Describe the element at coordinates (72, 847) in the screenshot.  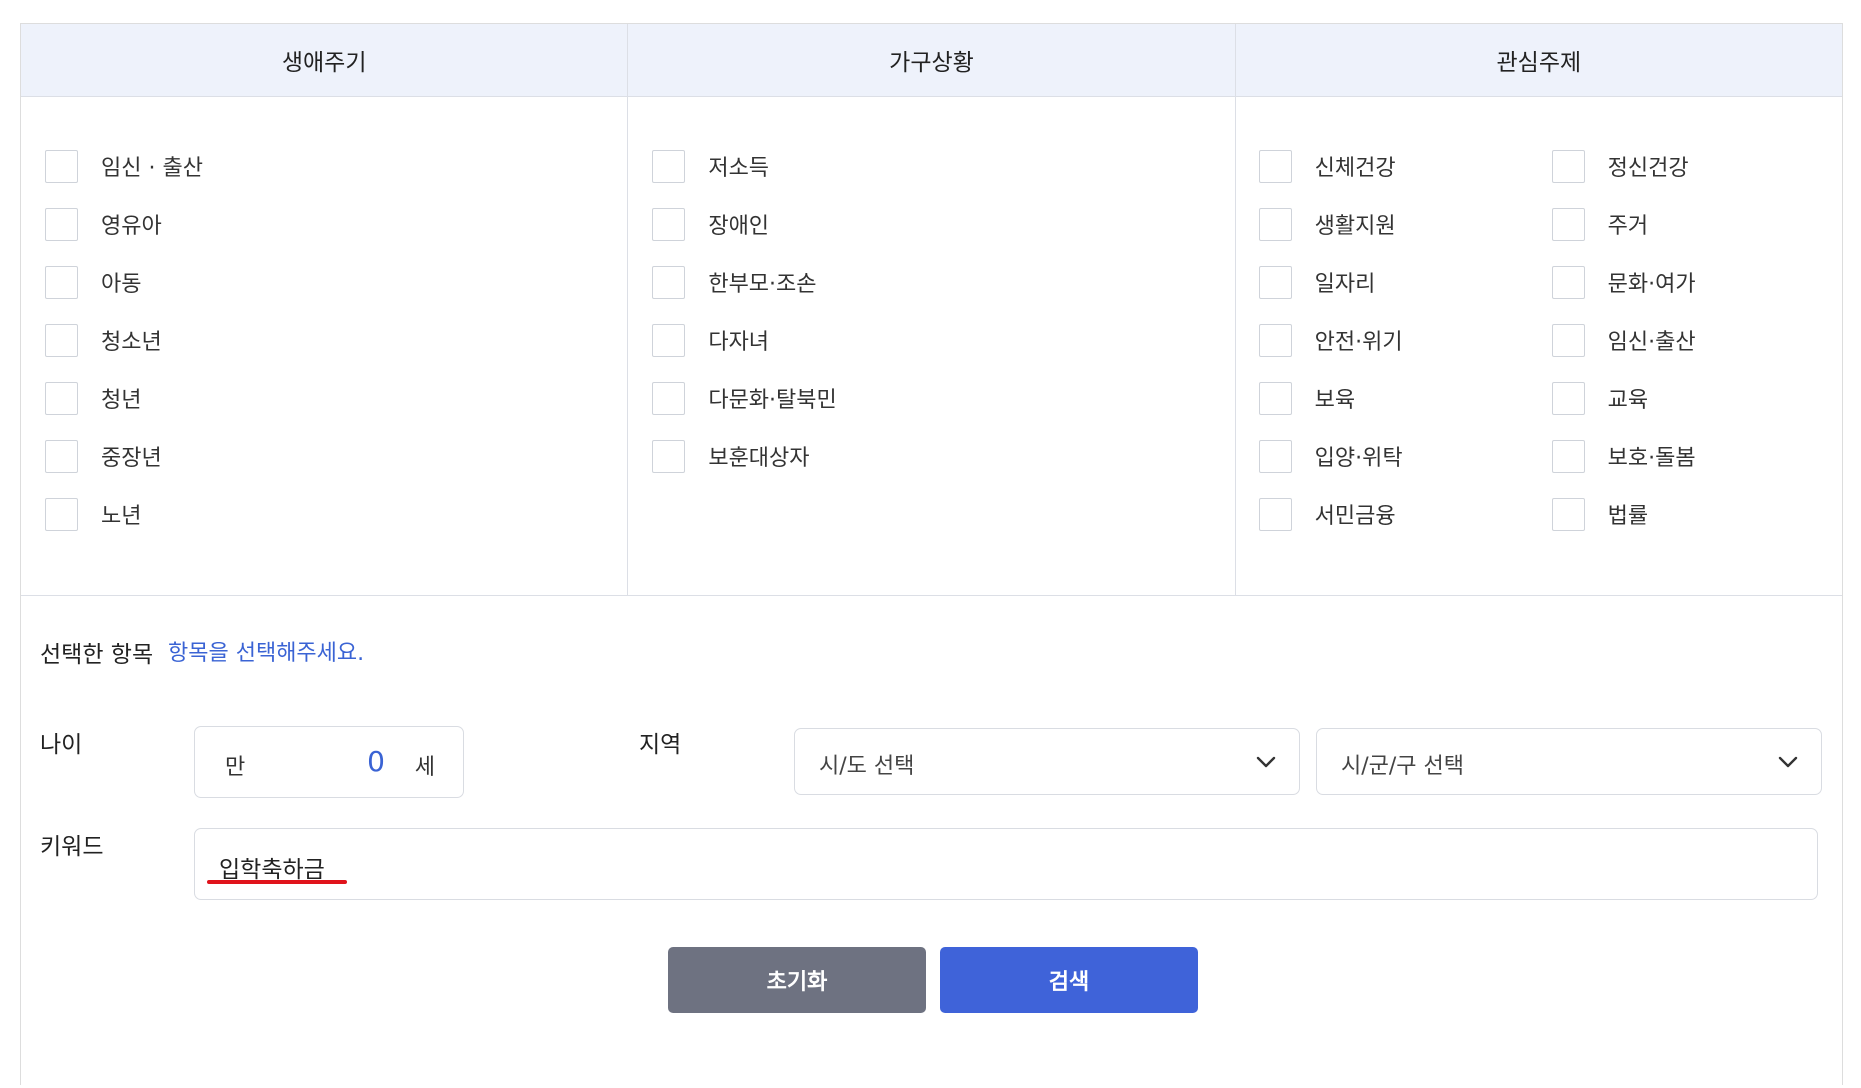
I see `keyword-label: 키워드` at that location.